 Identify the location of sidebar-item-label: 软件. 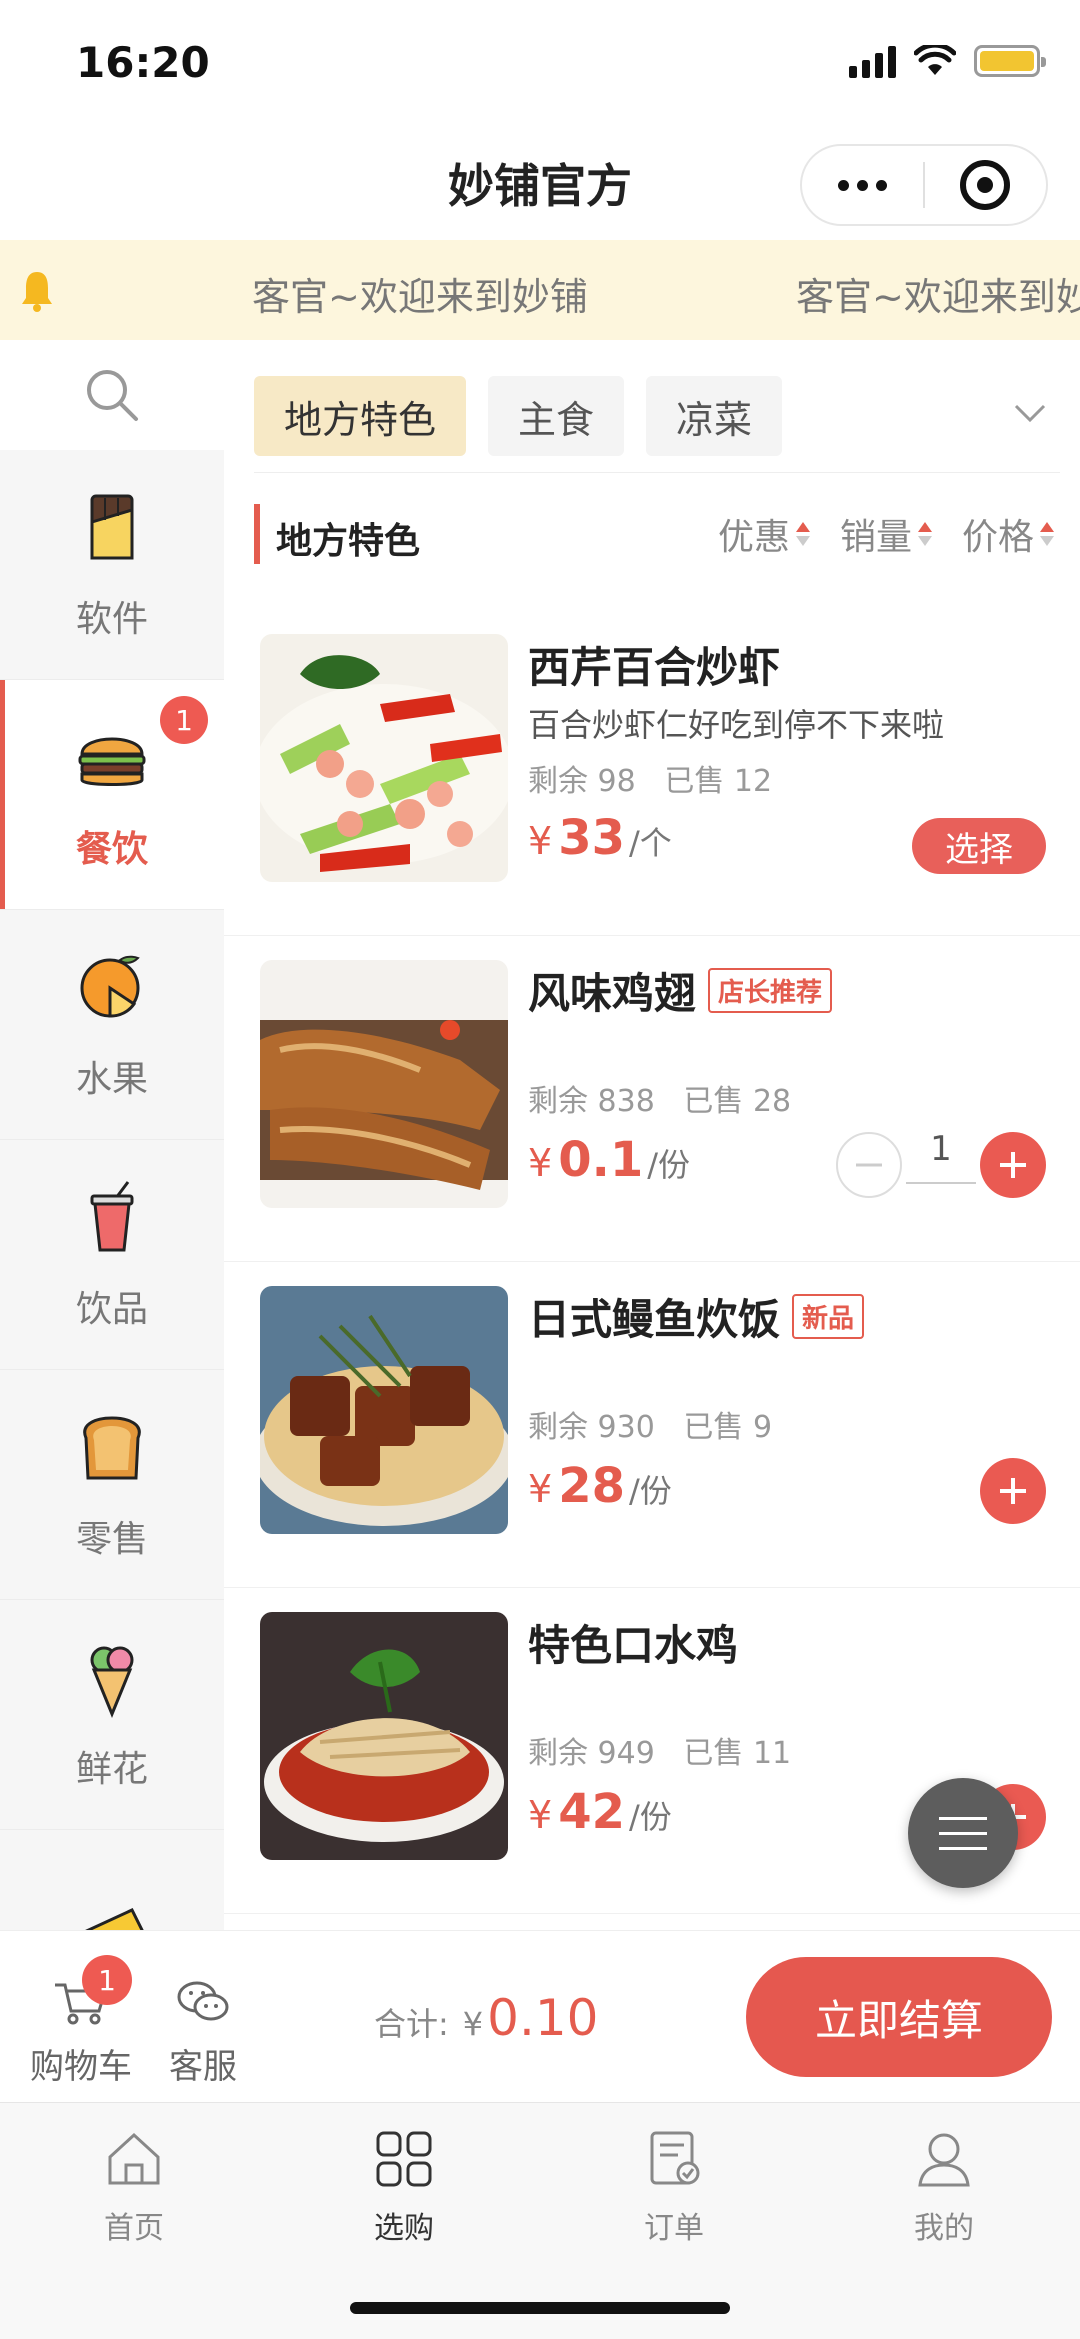
(111, 619).